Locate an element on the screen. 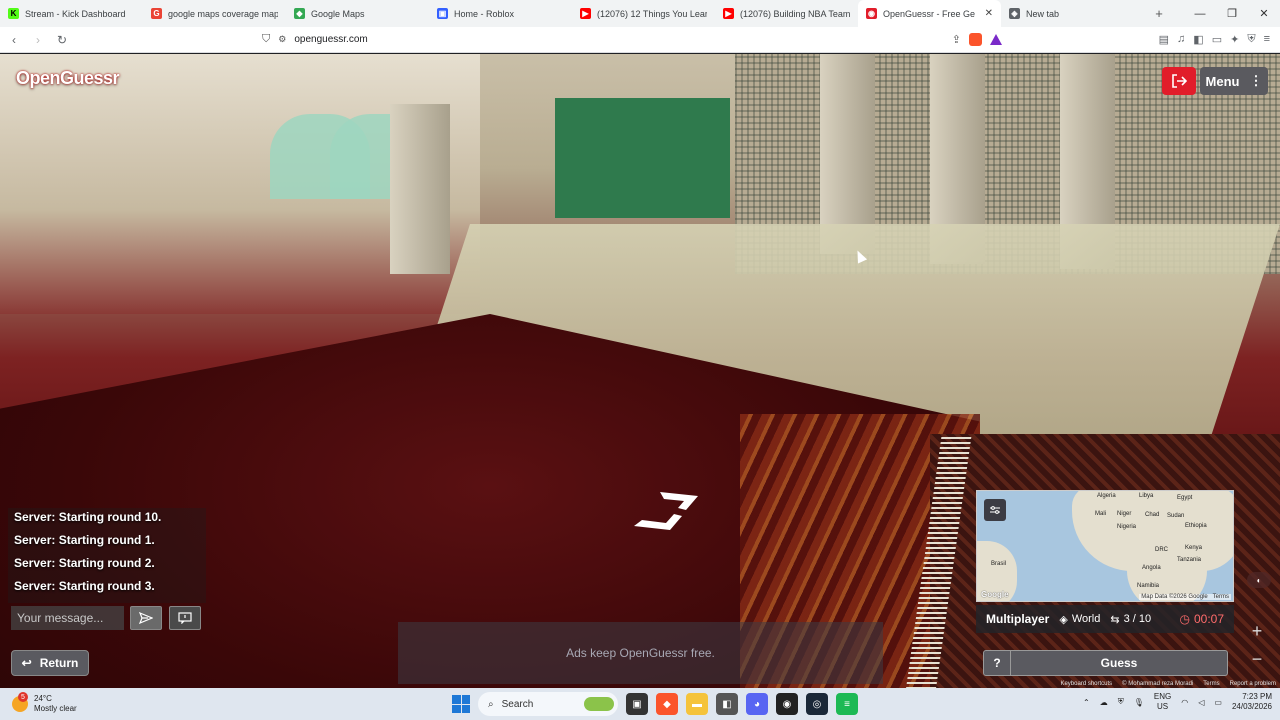 The width and height of the screenshot is (1280, 720). file-explorer-icon: ▬ is located at coordinates (697, 704).